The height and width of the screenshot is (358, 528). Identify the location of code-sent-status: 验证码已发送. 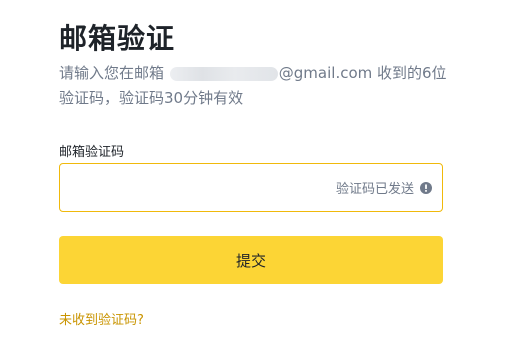
(384, 187).